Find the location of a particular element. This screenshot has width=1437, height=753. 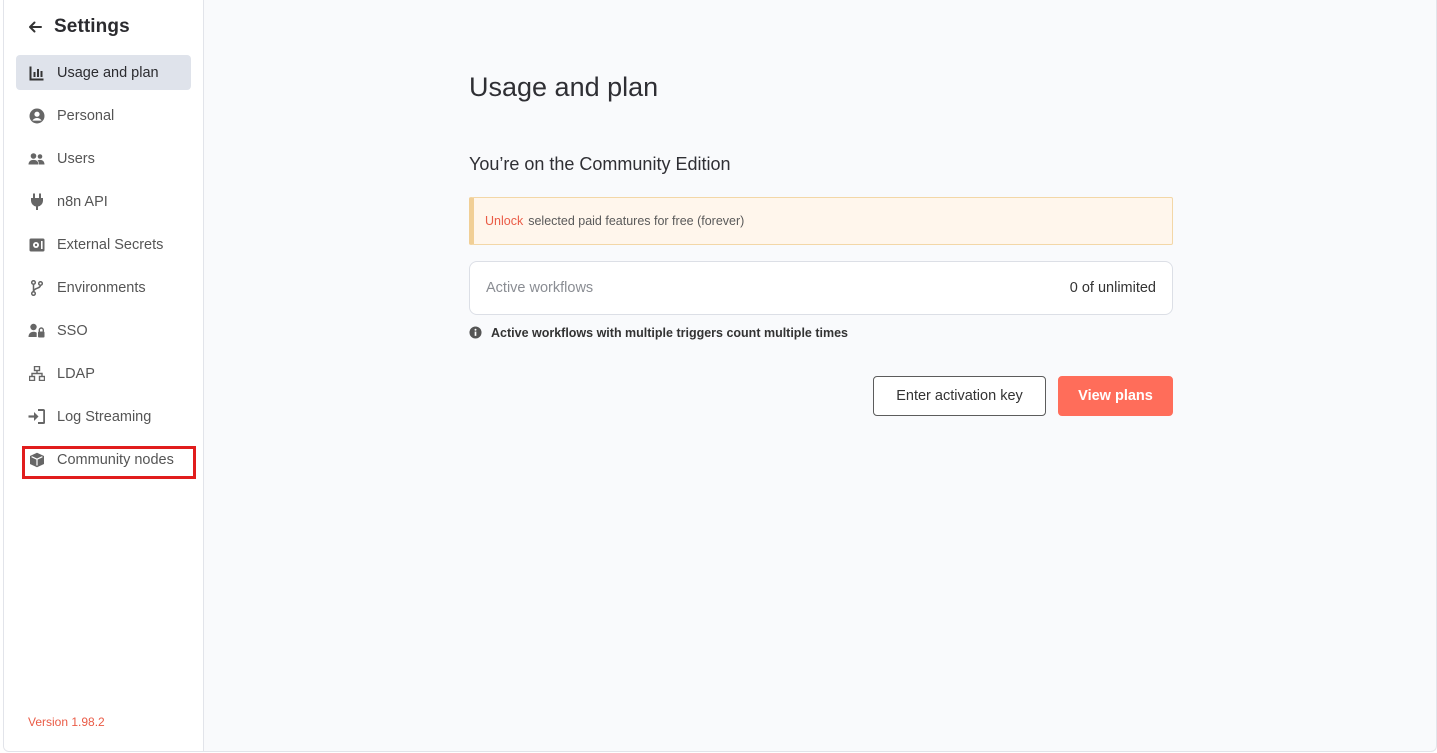

sidebar-item-log-streaming: Log Streaming is located at coordinates (103, 416).